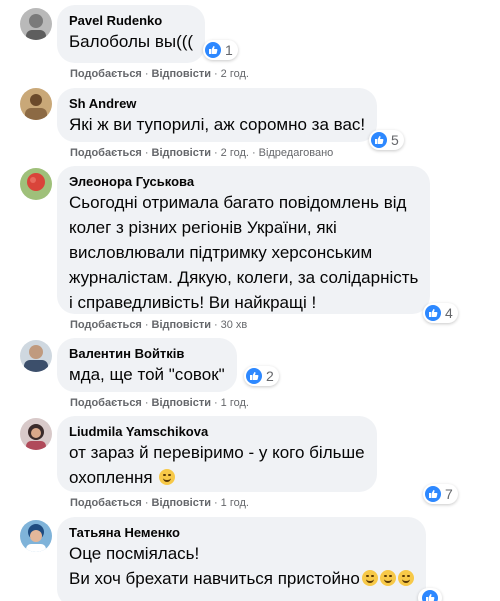 The width and height of the screenshot is (500, 601). I want to click on comment-author: Валентин Войтків, so click(147, 353).